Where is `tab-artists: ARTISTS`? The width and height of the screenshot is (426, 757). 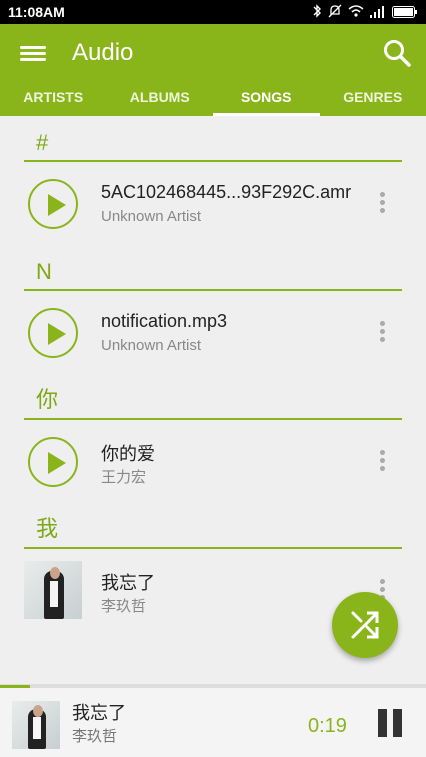
tab-artists: ARTISTS is located at coordinates (53, 98).